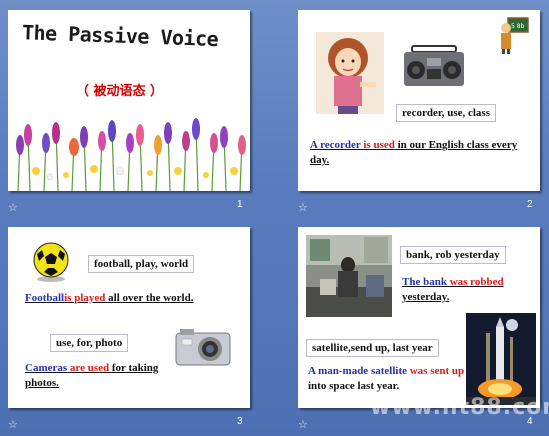 Image resolution: width=549 pixels, height=436 pixels. I want to click on slide-3-keywords-2: use, for, photo, so click(89, 343).